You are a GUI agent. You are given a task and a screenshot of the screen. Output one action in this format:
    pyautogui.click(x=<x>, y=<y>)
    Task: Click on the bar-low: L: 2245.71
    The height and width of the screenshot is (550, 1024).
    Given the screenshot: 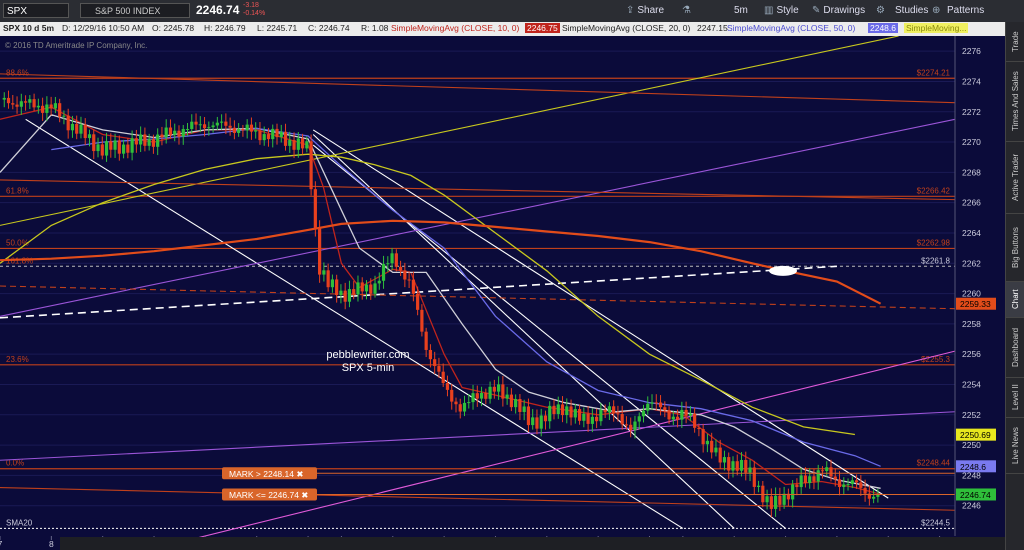 What is the action you would take?
    pyautogui.click(x=277, y=28)
    